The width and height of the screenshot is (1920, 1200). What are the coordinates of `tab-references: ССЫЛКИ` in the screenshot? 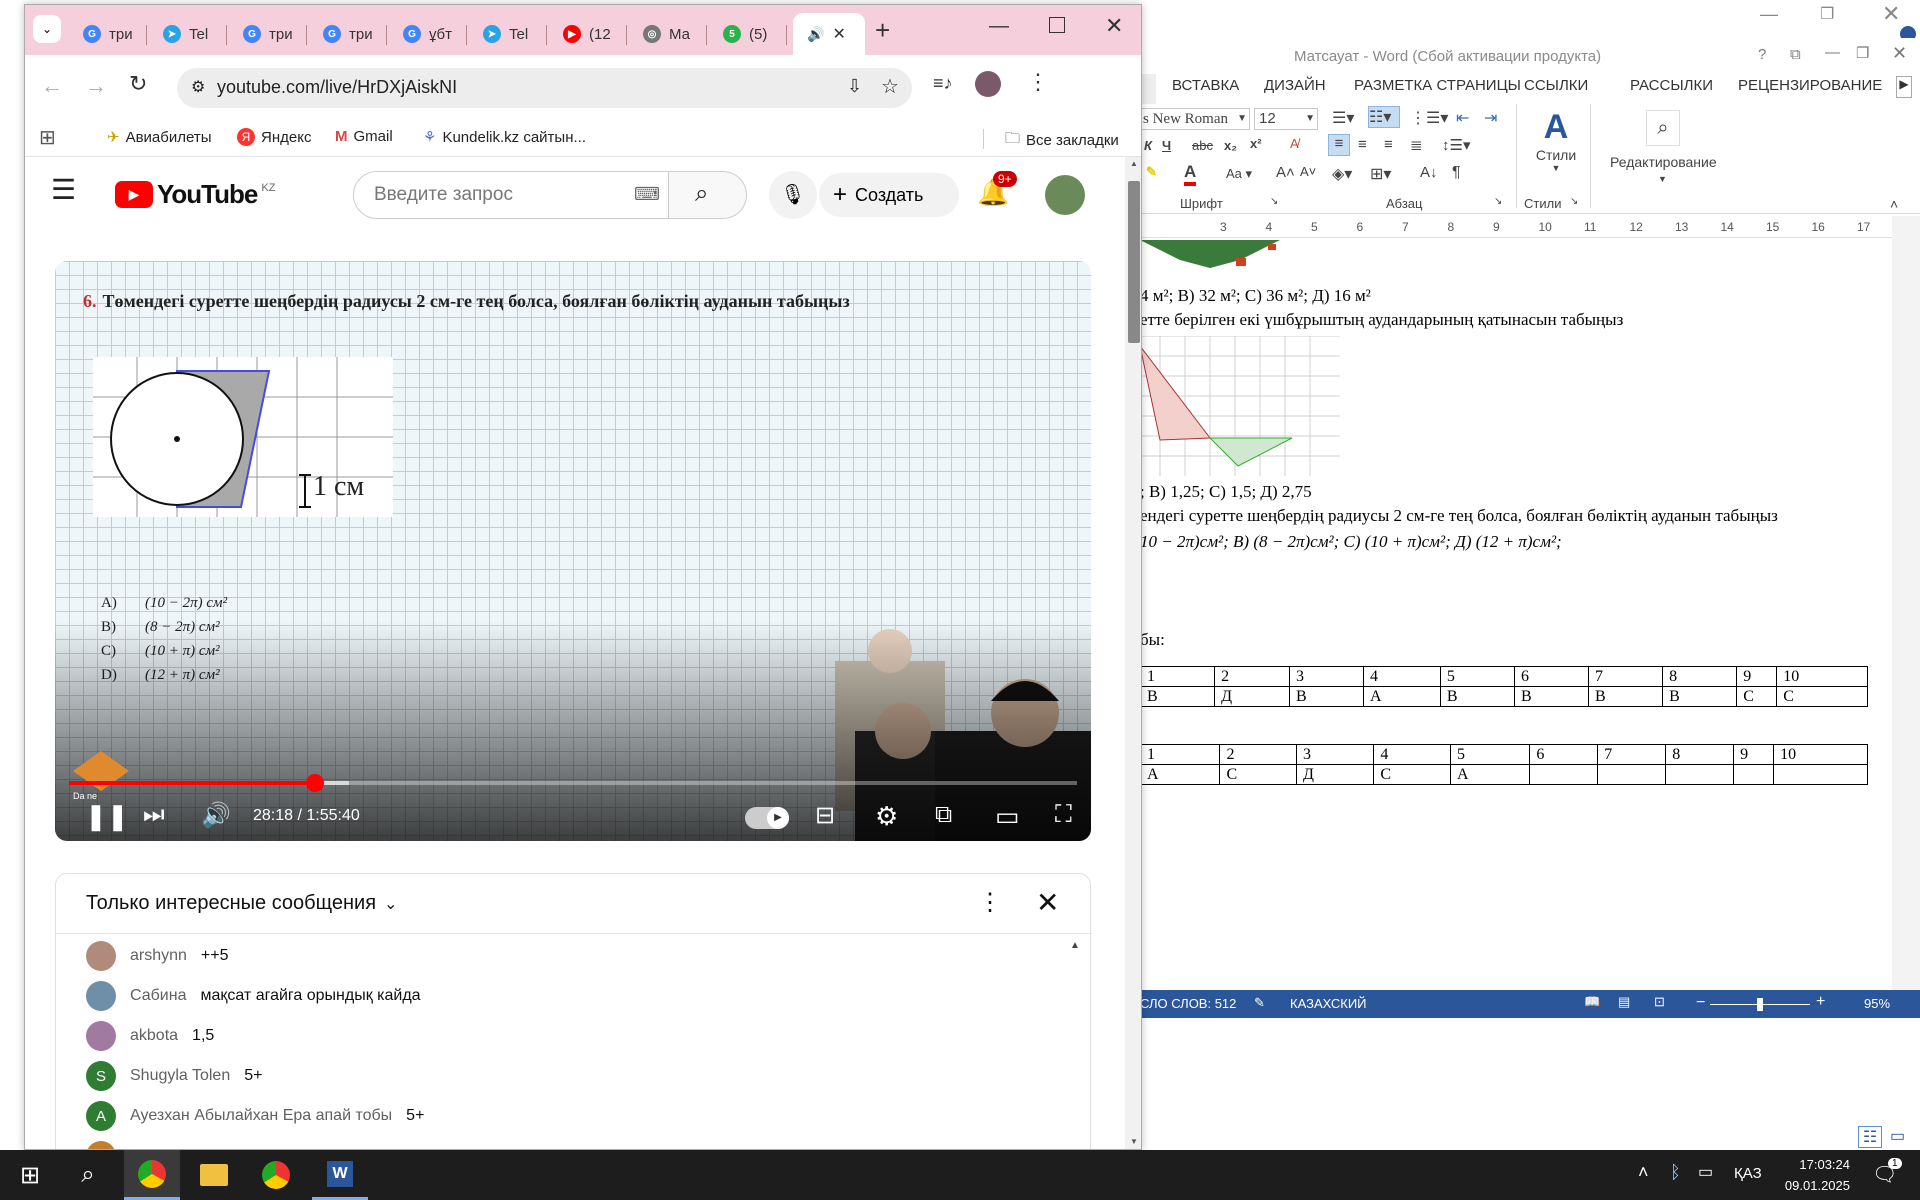 It's located at (1556, 85).